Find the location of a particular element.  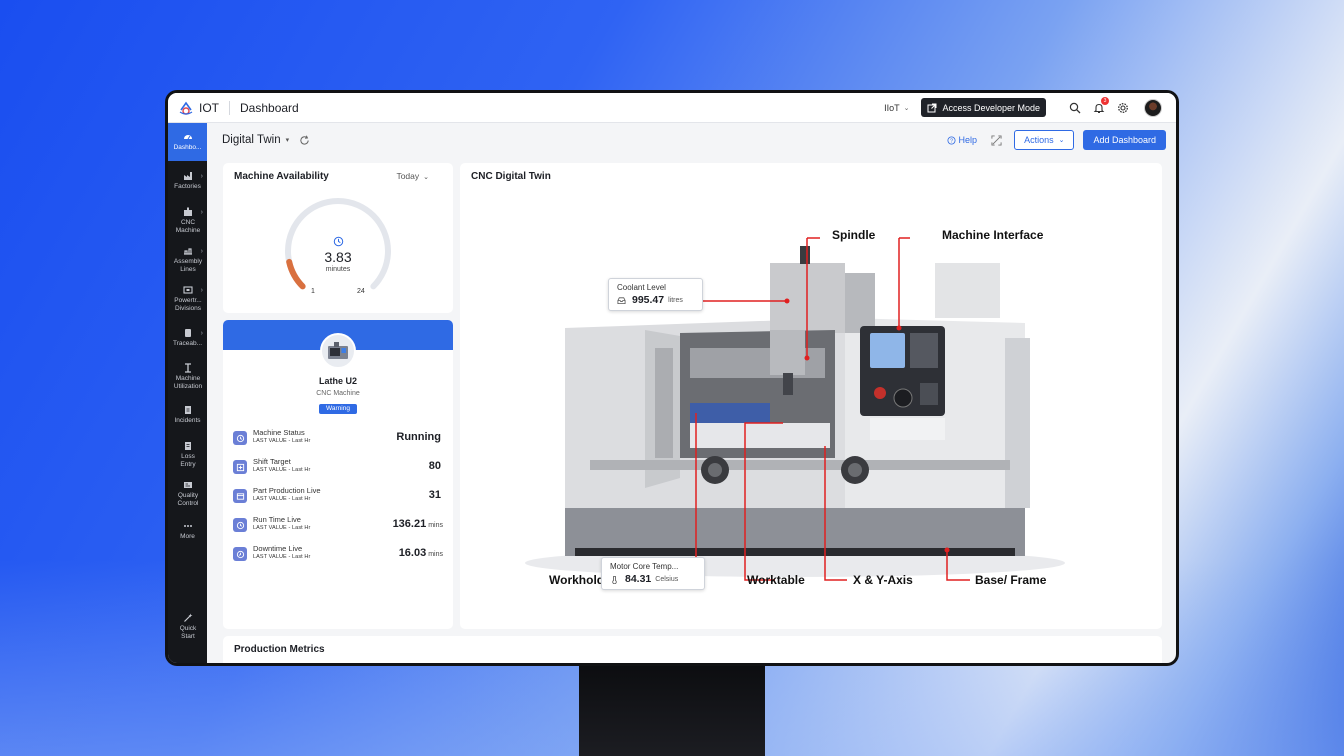

metric-value-text: 31 is located at coordinates (434, 495).